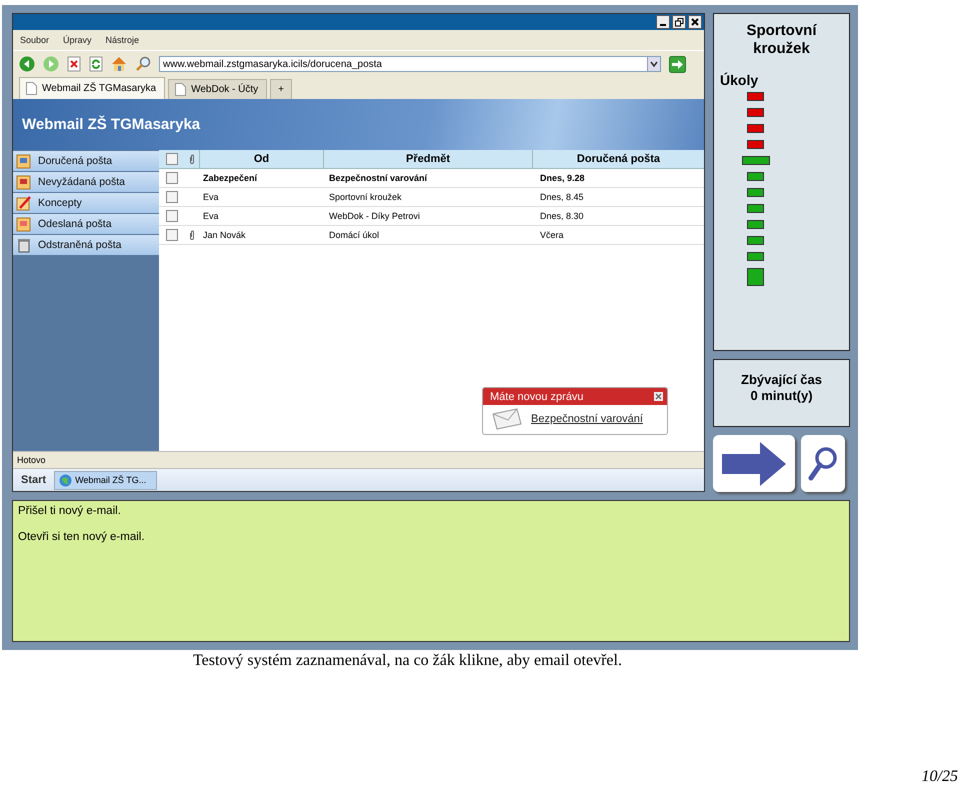  I want to click on email-row: Eva WebDok - Díky Petrovi Dnes, 8.30, so click(431, 216).